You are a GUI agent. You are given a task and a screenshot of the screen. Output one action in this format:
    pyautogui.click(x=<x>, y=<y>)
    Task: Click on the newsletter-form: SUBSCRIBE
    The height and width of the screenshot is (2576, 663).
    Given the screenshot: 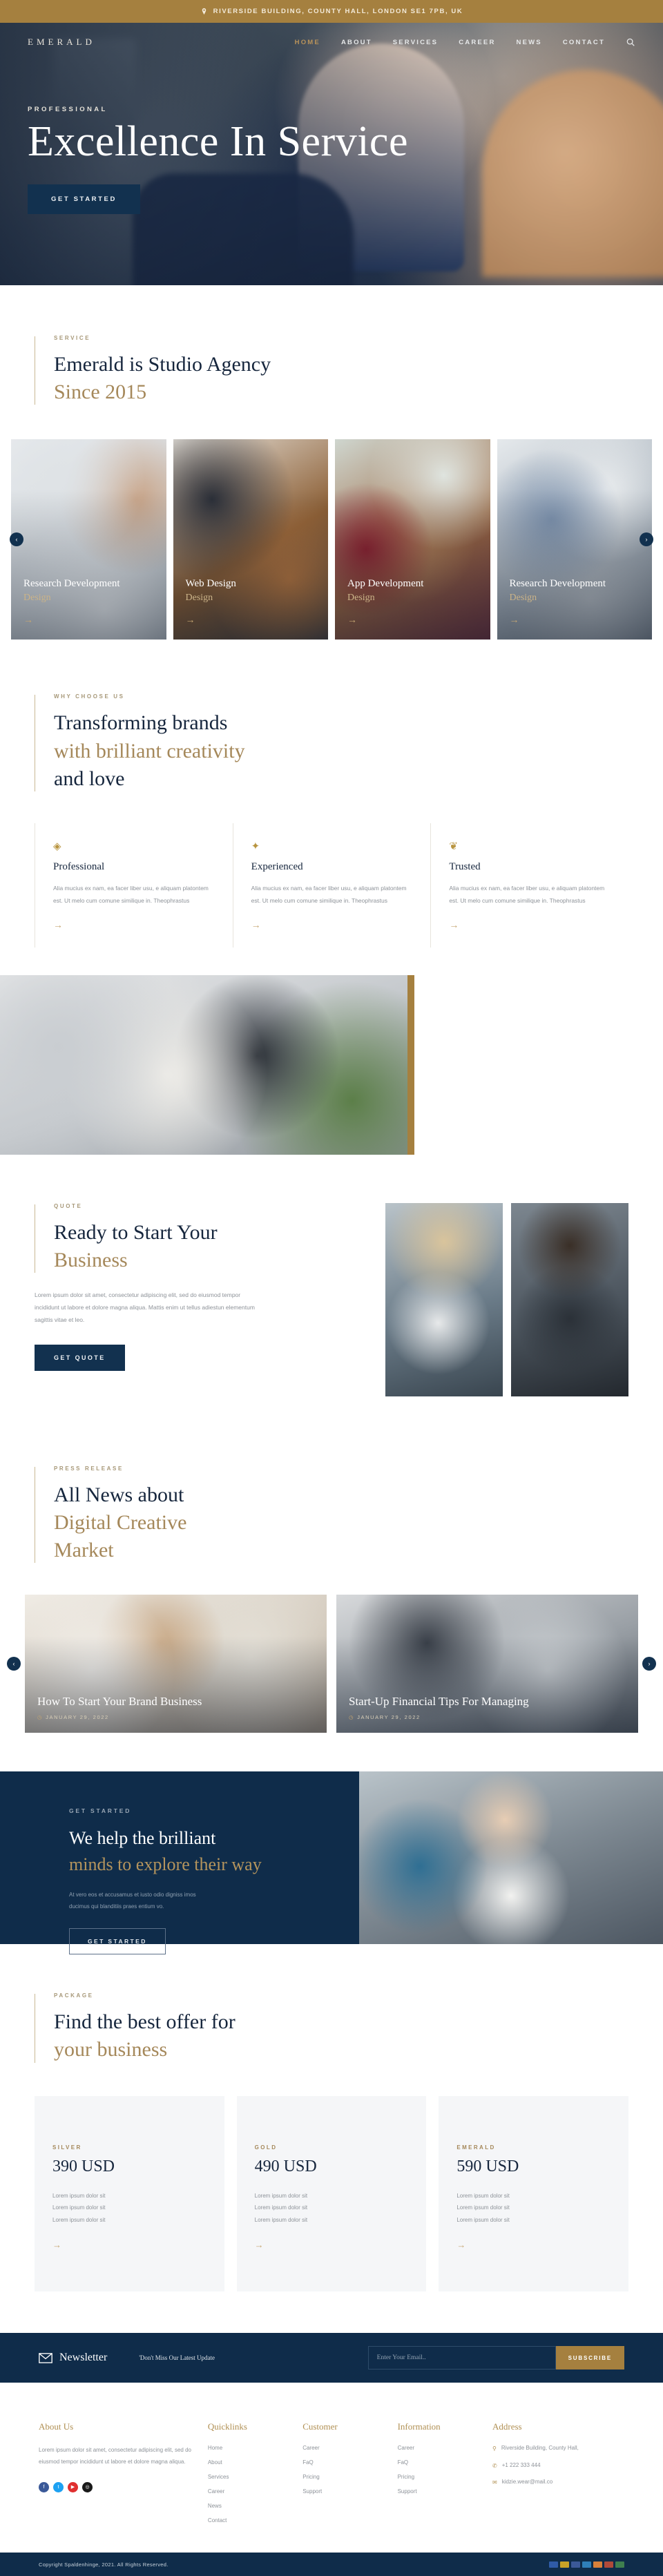 What is the action you would take?
    pyautogui.click(x=495, y=2358)
    